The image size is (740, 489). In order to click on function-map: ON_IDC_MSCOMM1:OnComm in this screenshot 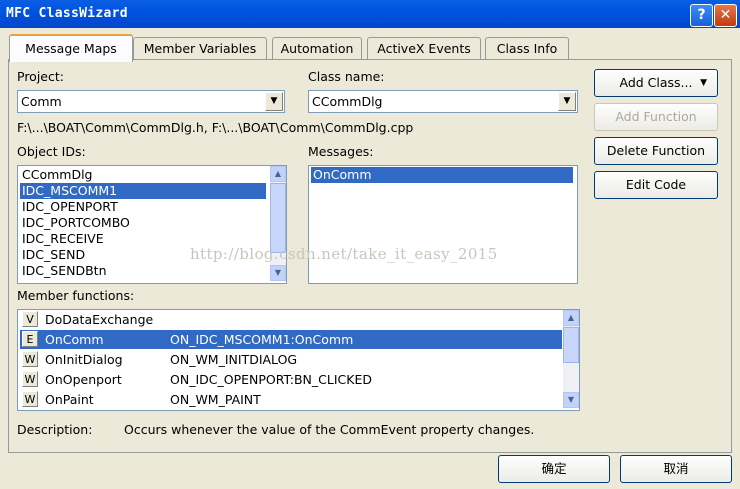, I will do `click(262, 339)`.